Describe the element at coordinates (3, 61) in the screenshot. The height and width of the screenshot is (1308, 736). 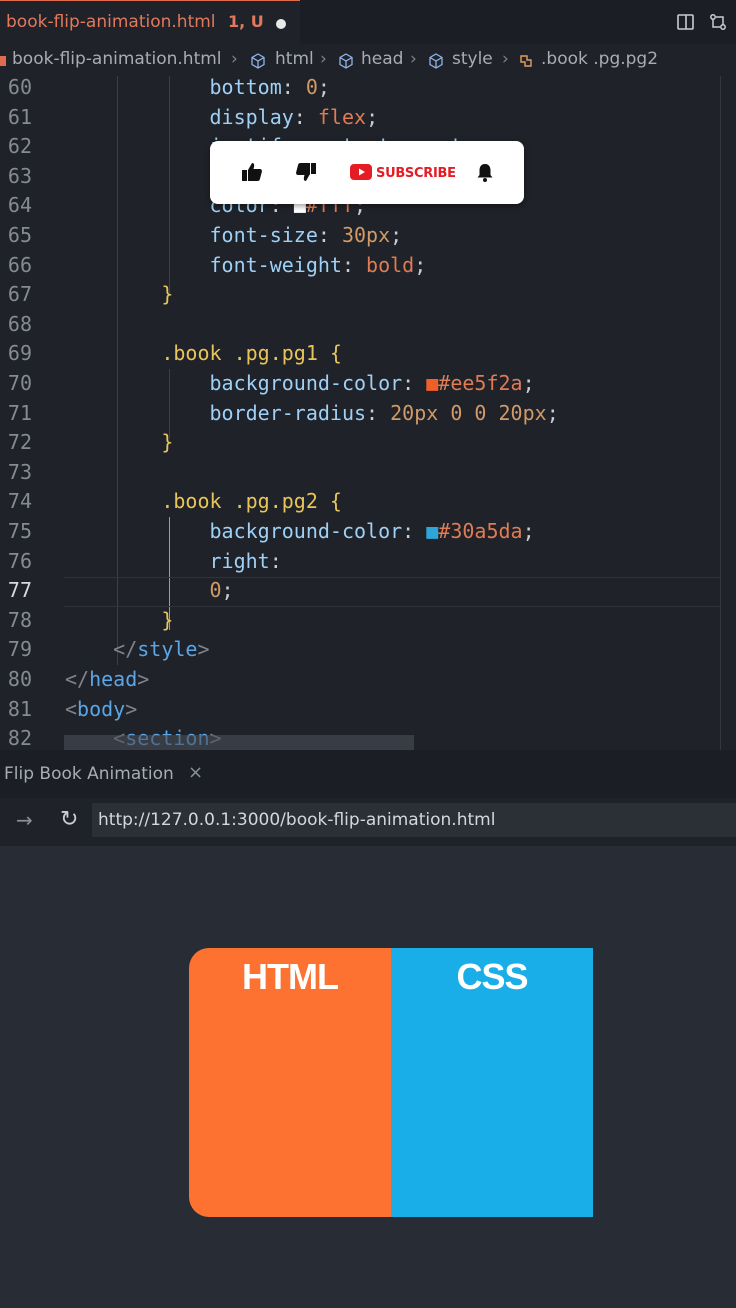
I see `html-file-icon` at that location.